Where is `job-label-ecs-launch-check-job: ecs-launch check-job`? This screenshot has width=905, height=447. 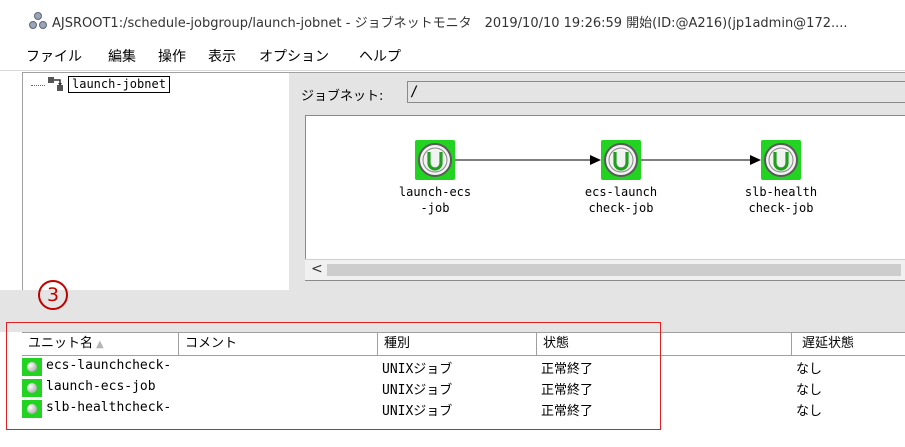
job-label-ecs-launch-check-job: ecs-launch check-job is located at coordinates (621, 200).